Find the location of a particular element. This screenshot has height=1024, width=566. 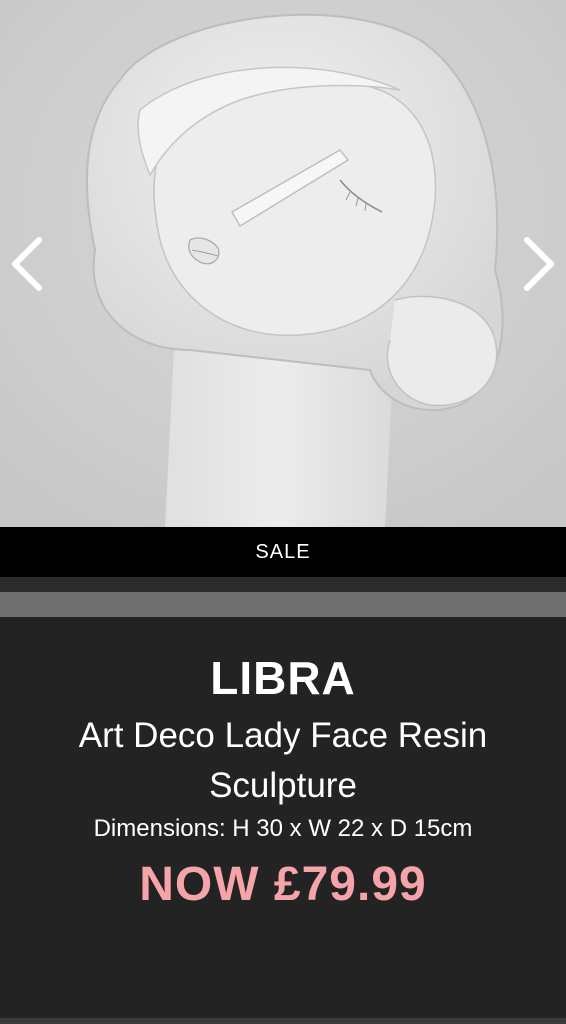

chevron-left-icon is located at coordinates (27, 264).